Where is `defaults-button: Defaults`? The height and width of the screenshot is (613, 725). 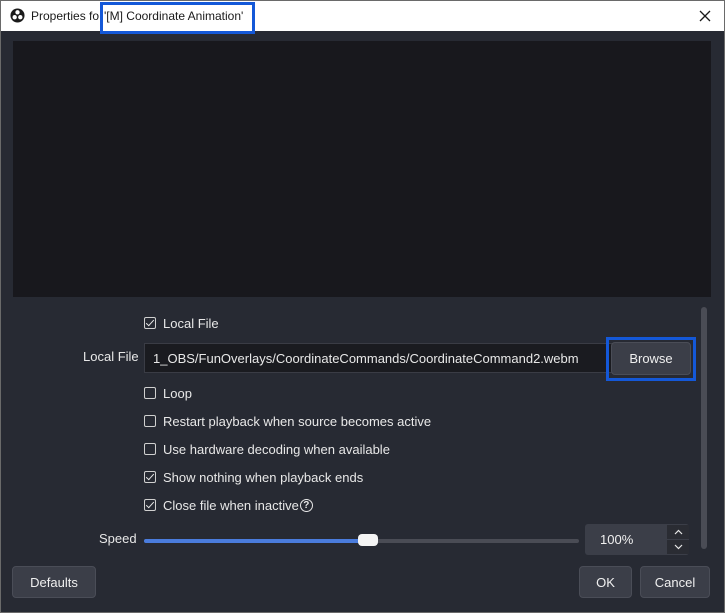 defaults-button: Defaults is located at coordinates (54, 582).